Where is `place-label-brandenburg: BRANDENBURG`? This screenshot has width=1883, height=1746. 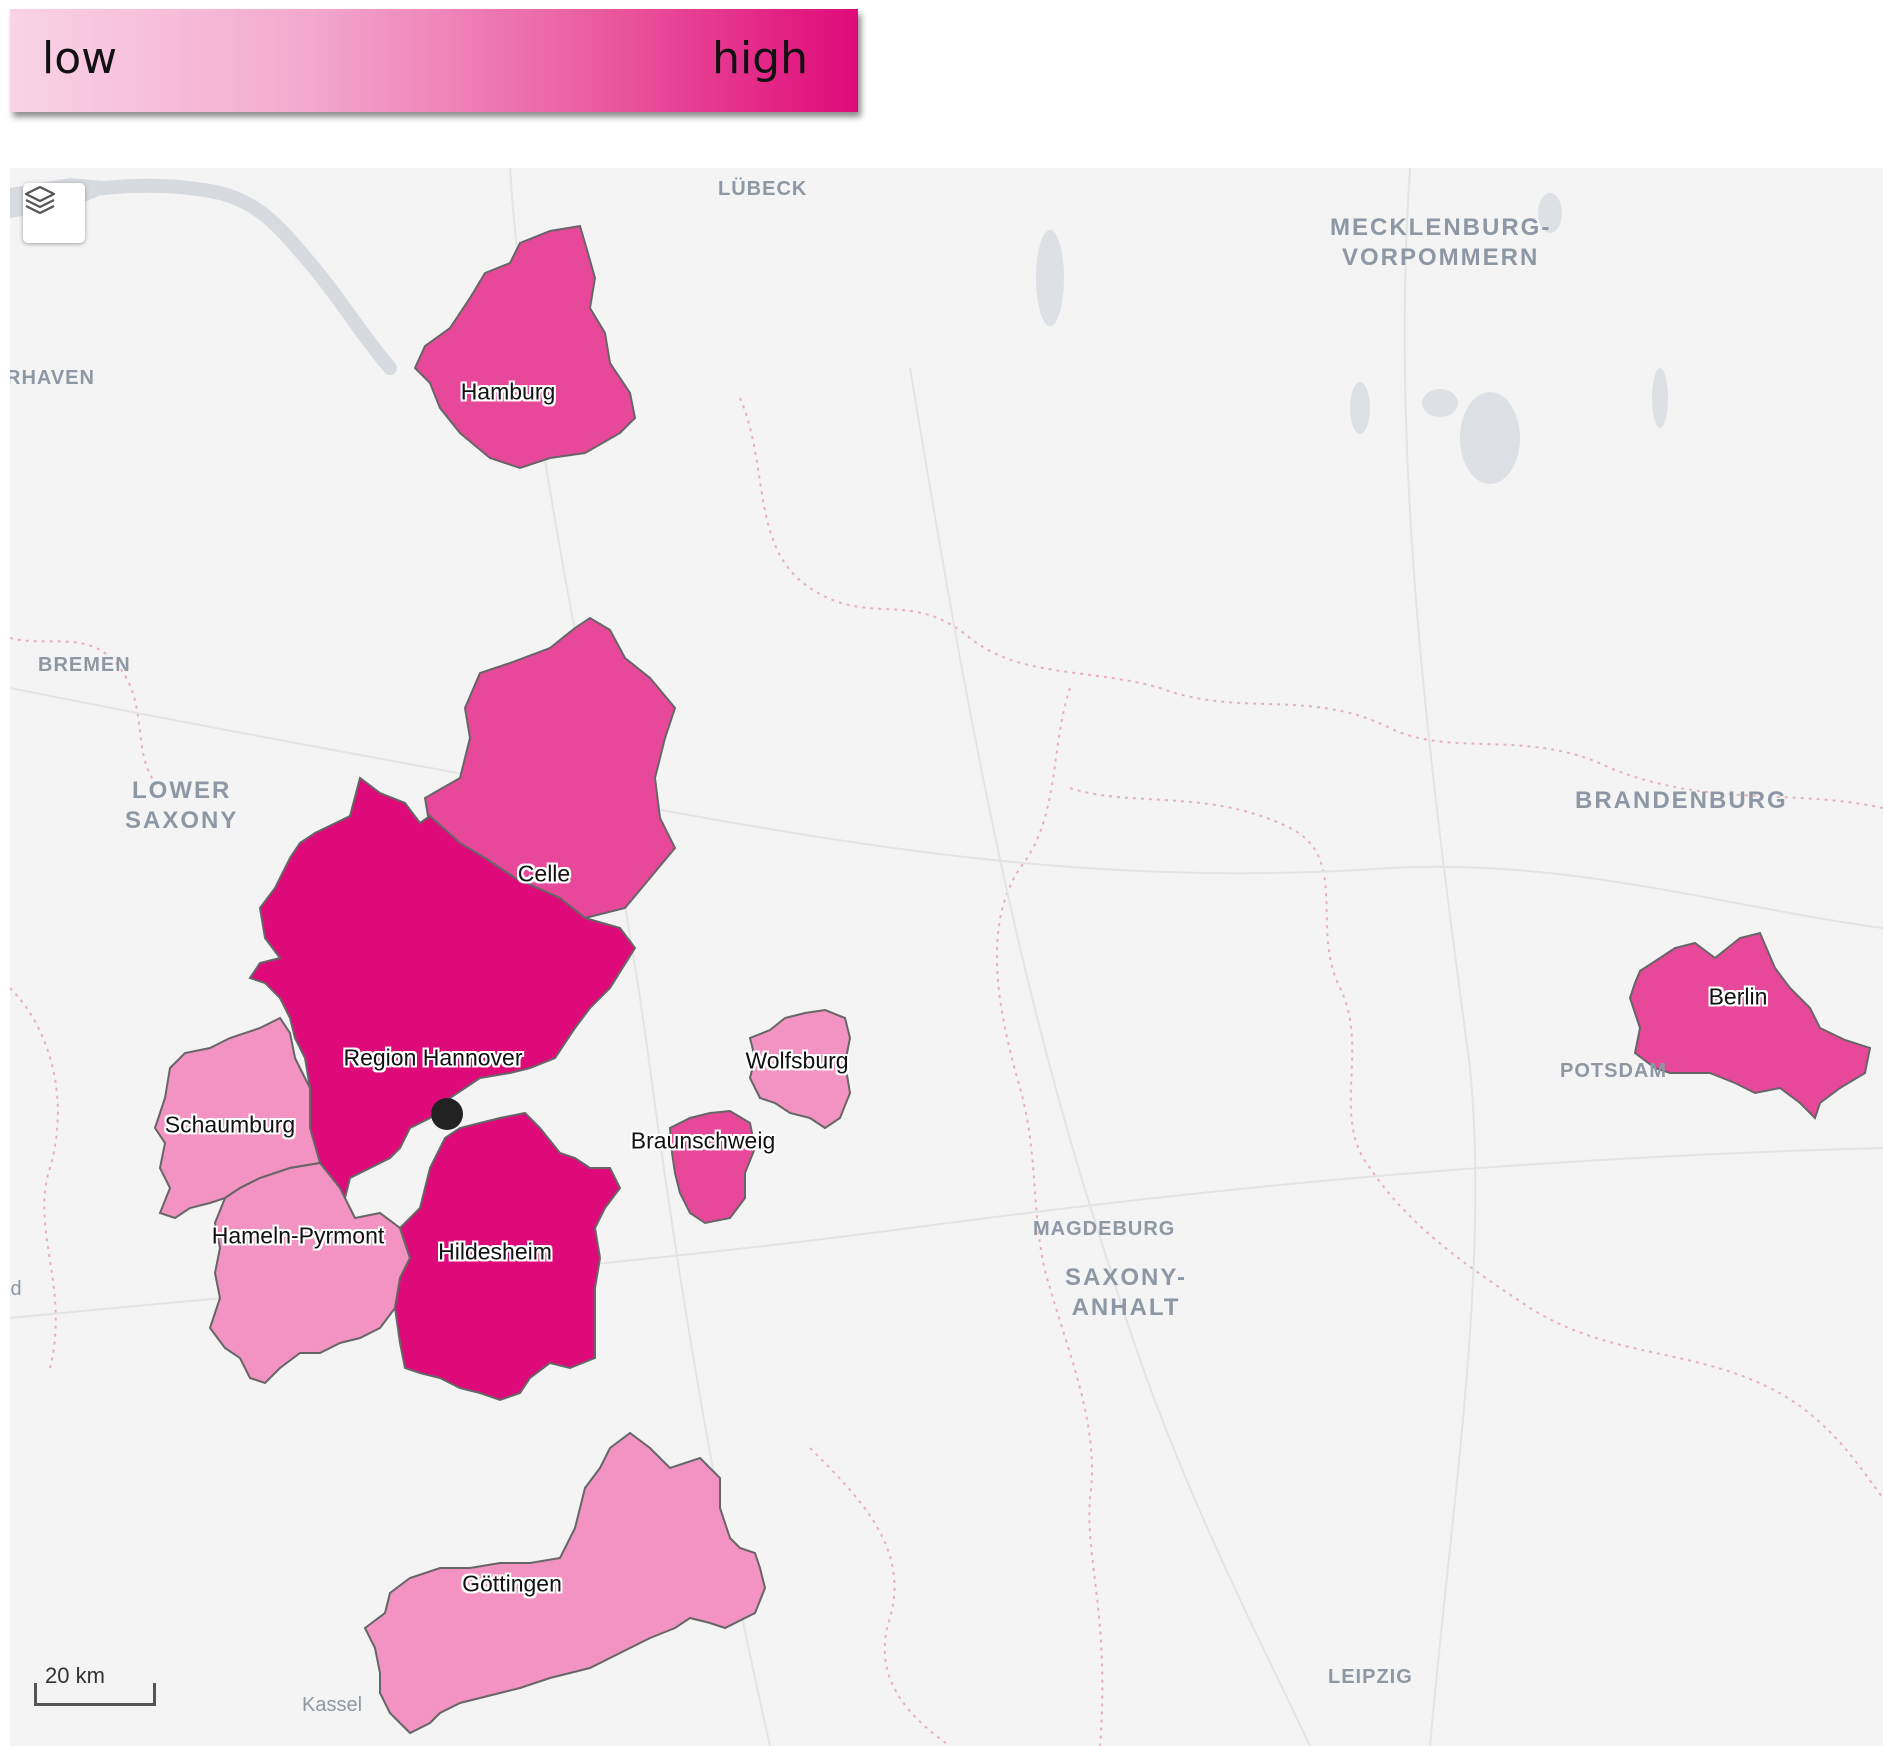 place-label-brandenburg: BRANDENBURG is located at coordinates (1681, 800).